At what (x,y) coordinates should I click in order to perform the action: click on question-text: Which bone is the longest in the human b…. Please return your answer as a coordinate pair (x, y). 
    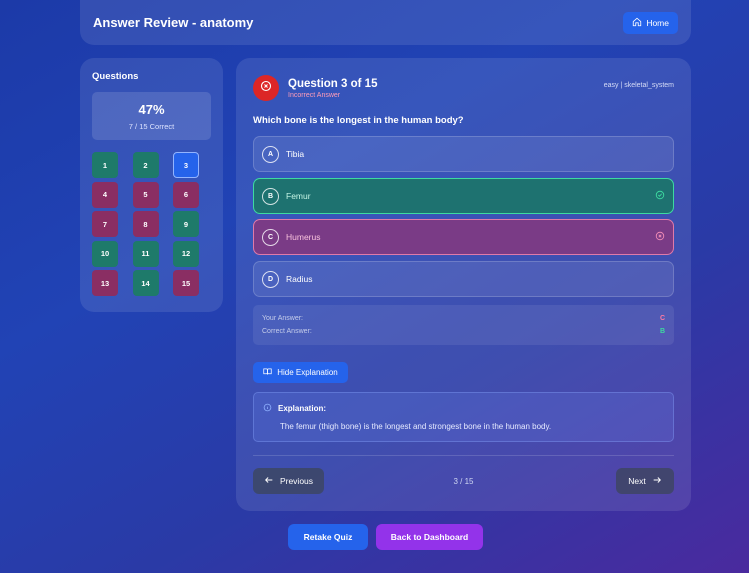
    Looking at the image, I should click on (358, 120).